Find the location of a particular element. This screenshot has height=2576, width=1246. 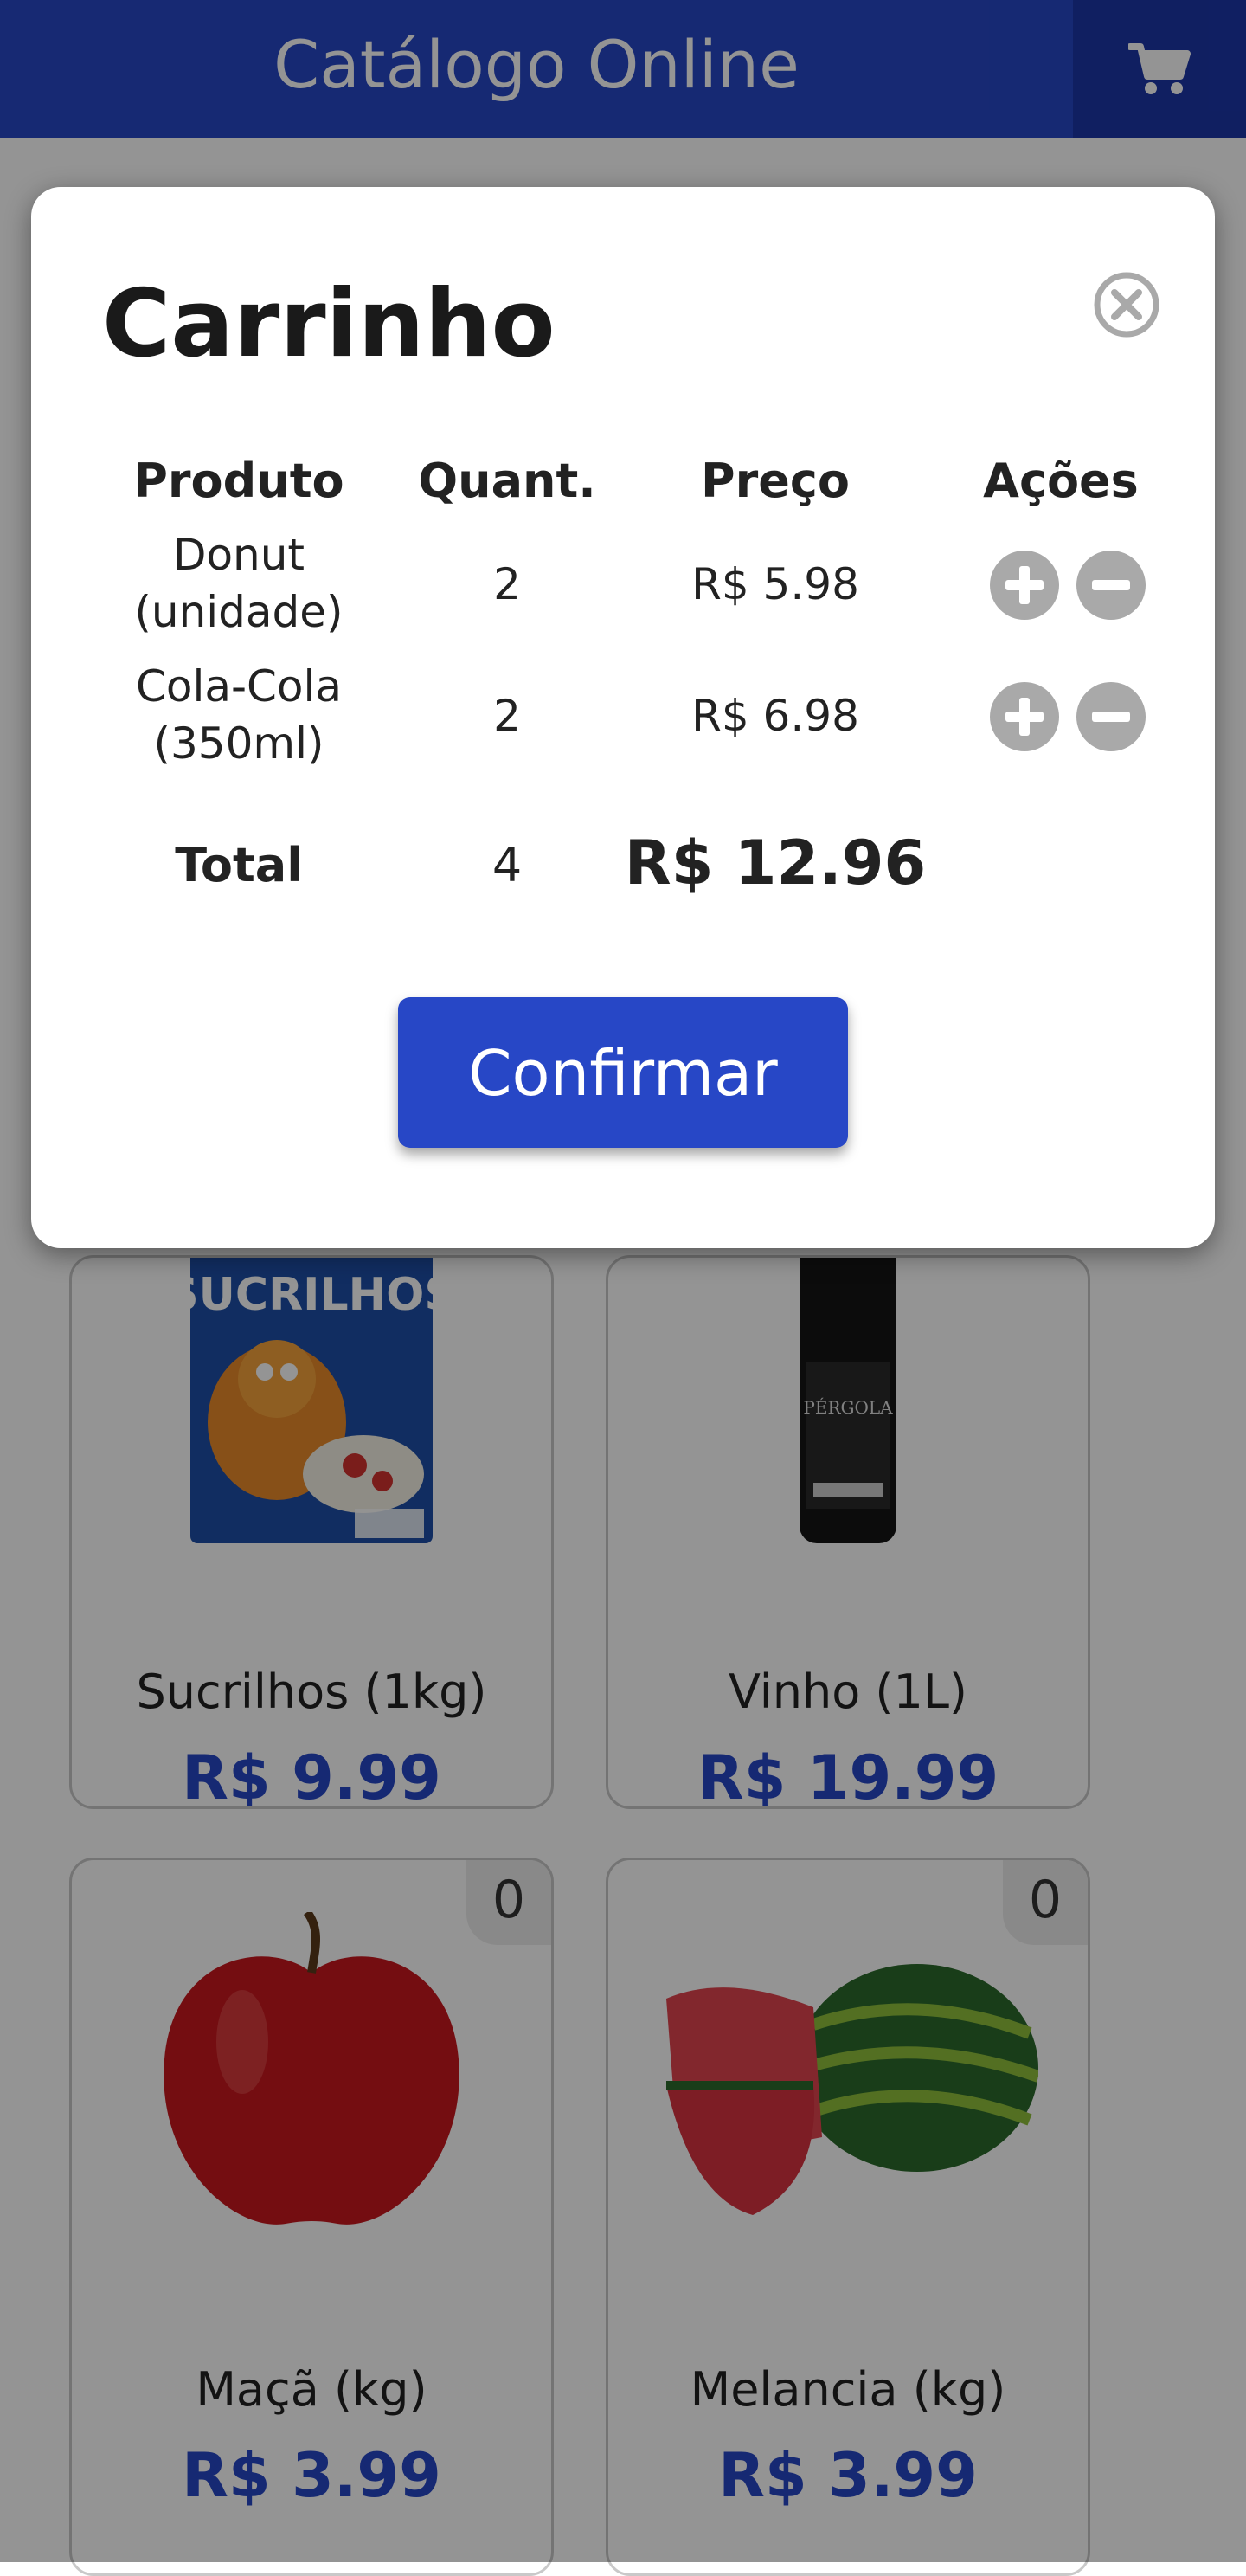

cart-row-price: R$ 6.98 is located at coordinates (775, 716).